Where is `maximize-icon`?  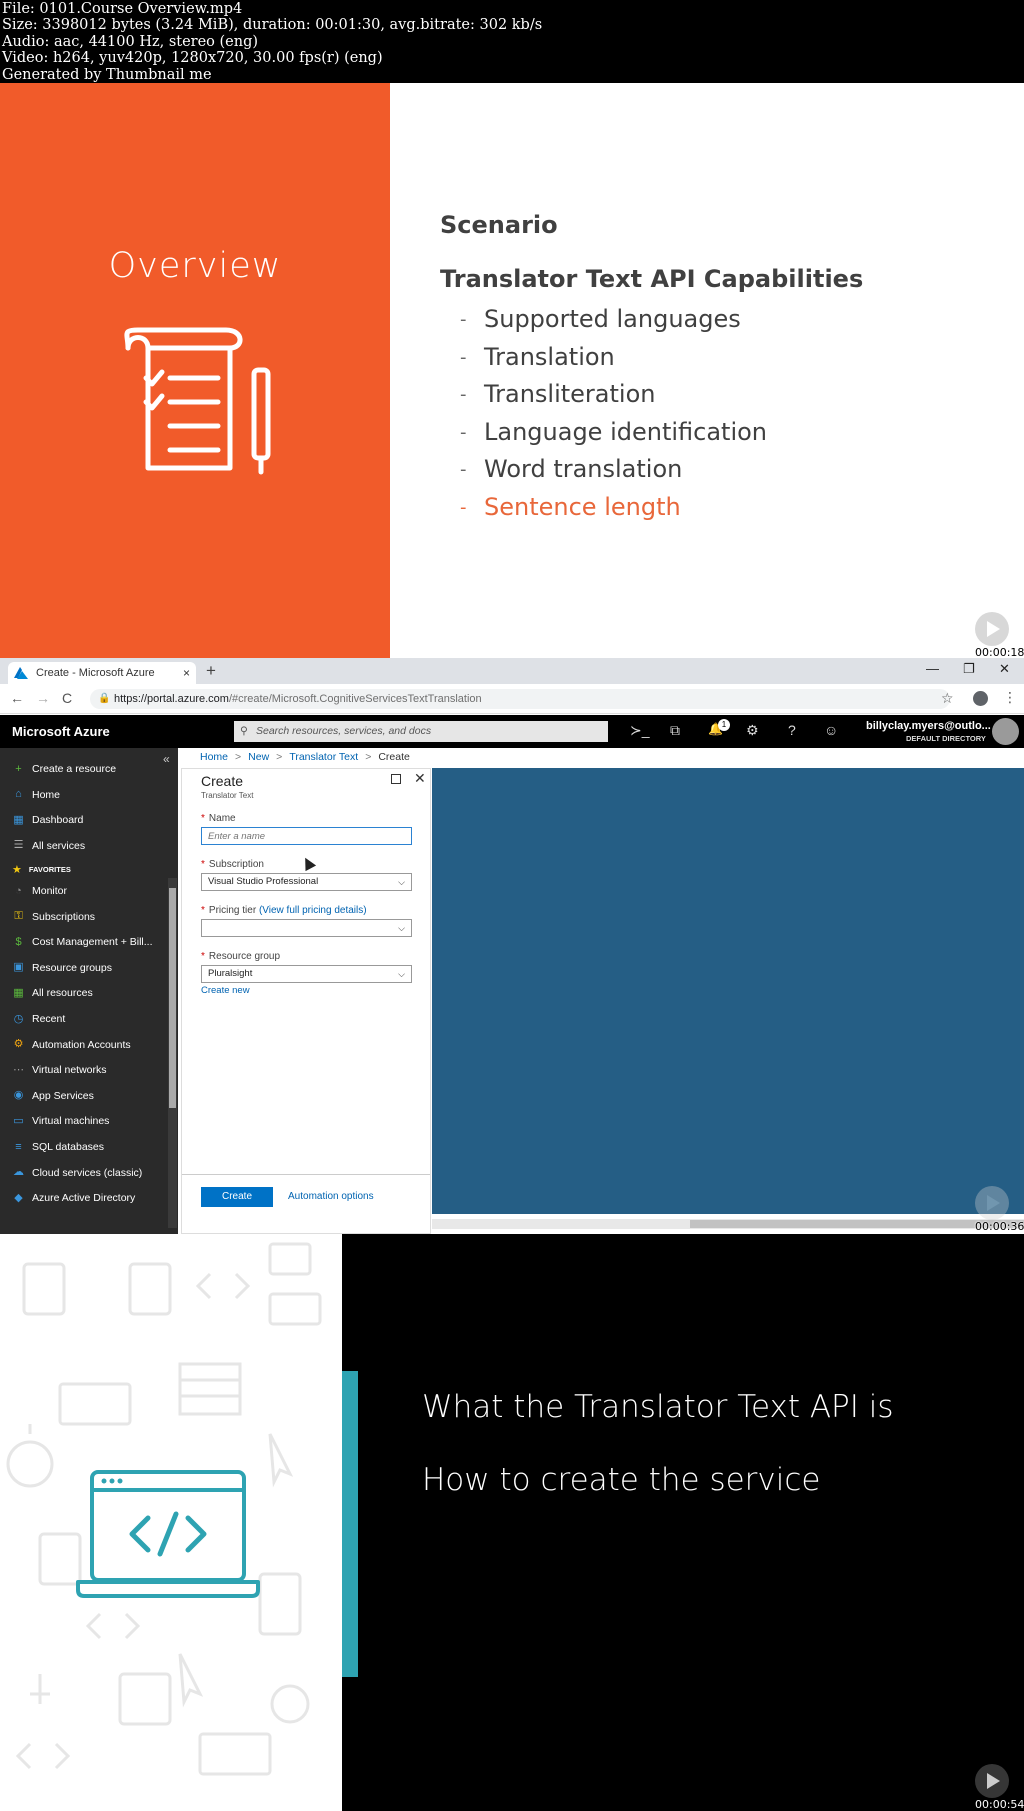
maximize-icon is located at coordinates (396, 779).